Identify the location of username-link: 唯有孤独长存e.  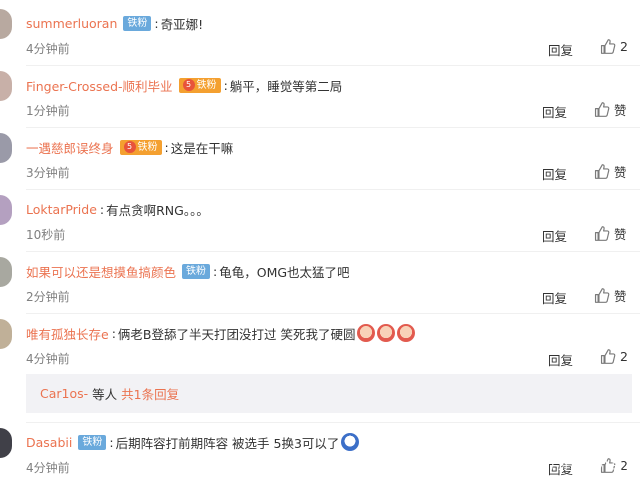
(67, 333).